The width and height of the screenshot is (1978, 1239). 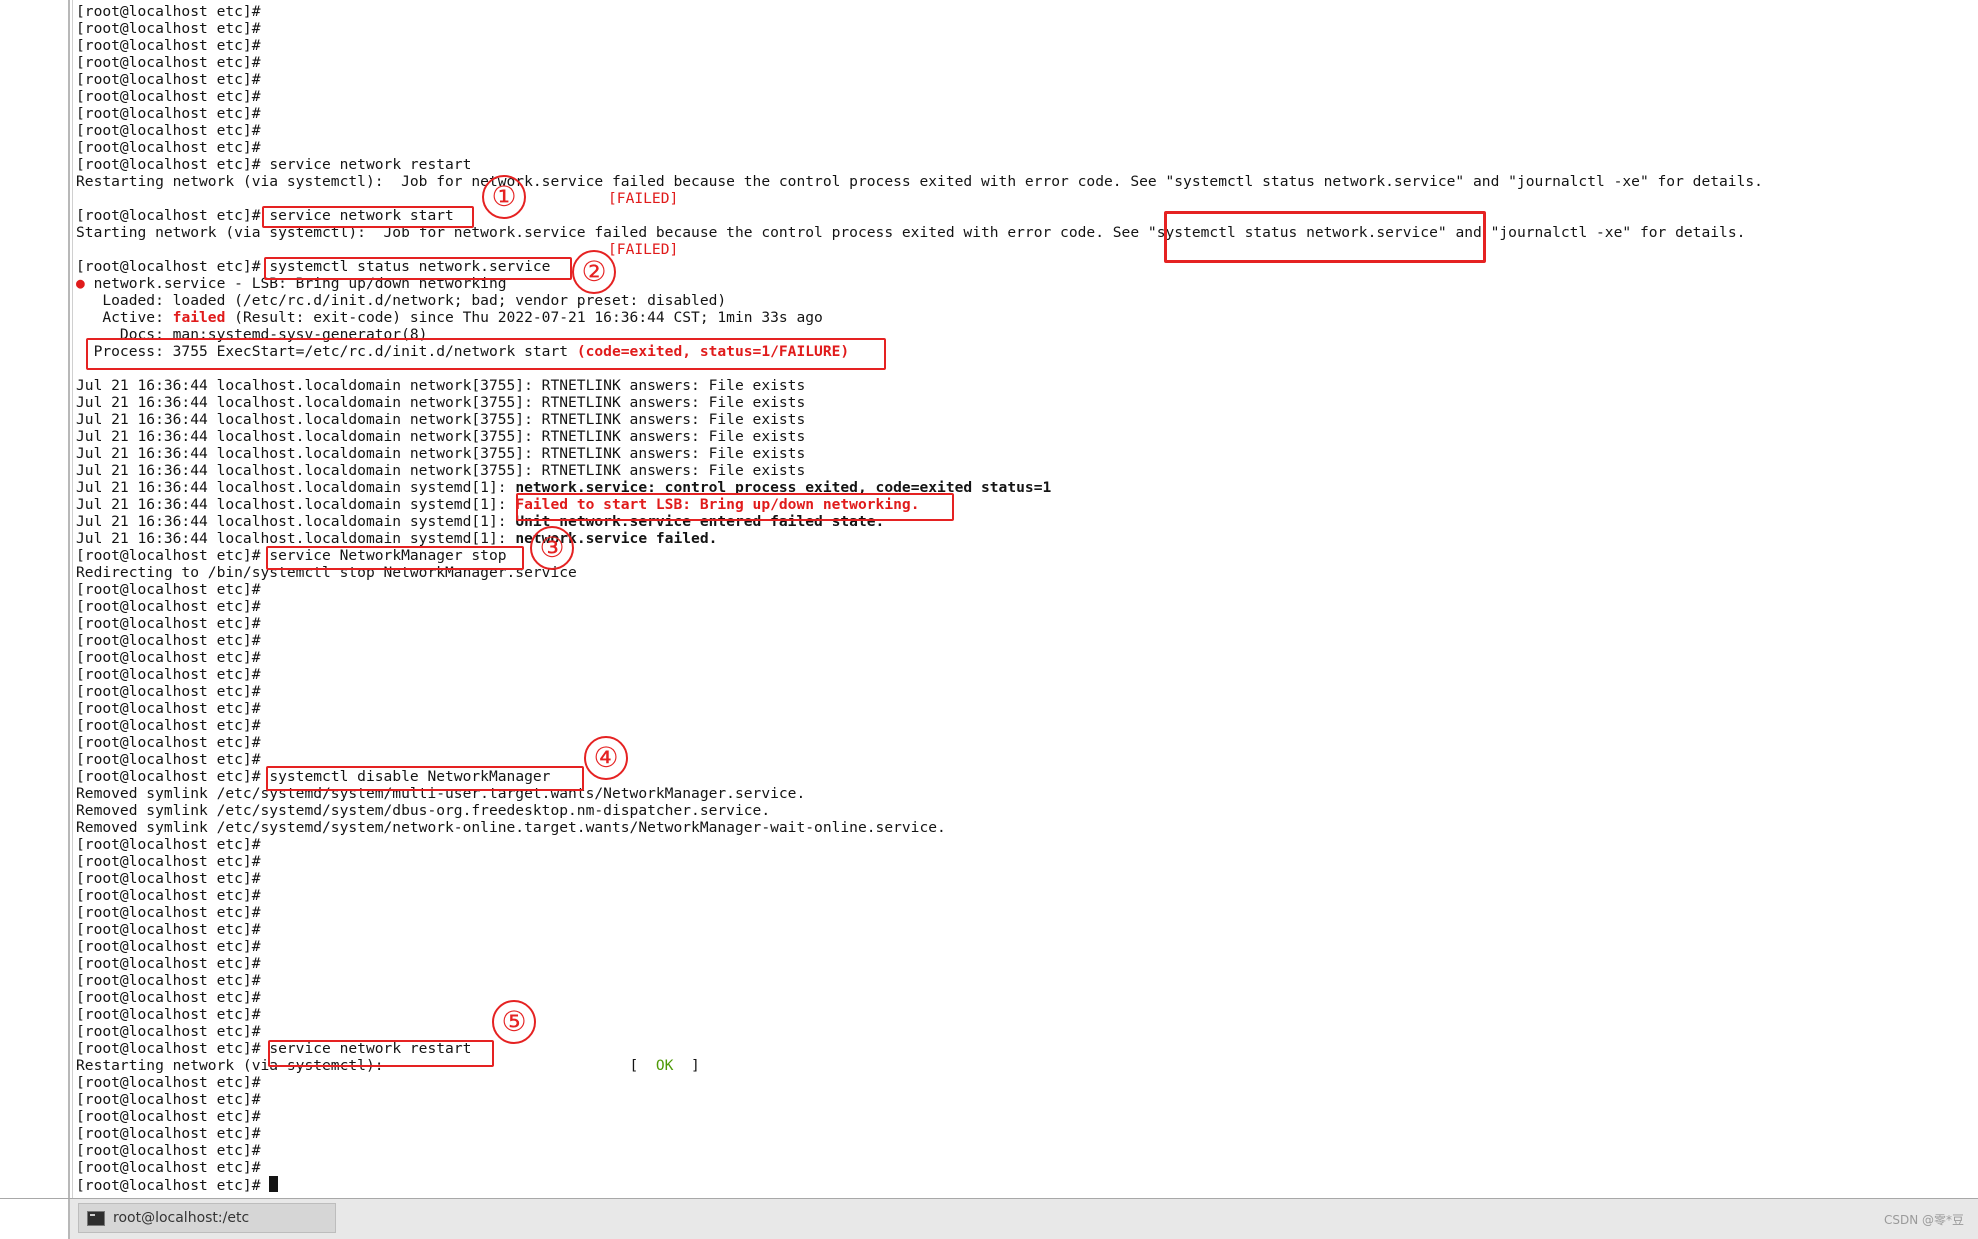 What do you see at coordinates (381, 1053) in the screenshot?
I see `highlight-box-final-restart` at bounding box center [381, 1053].